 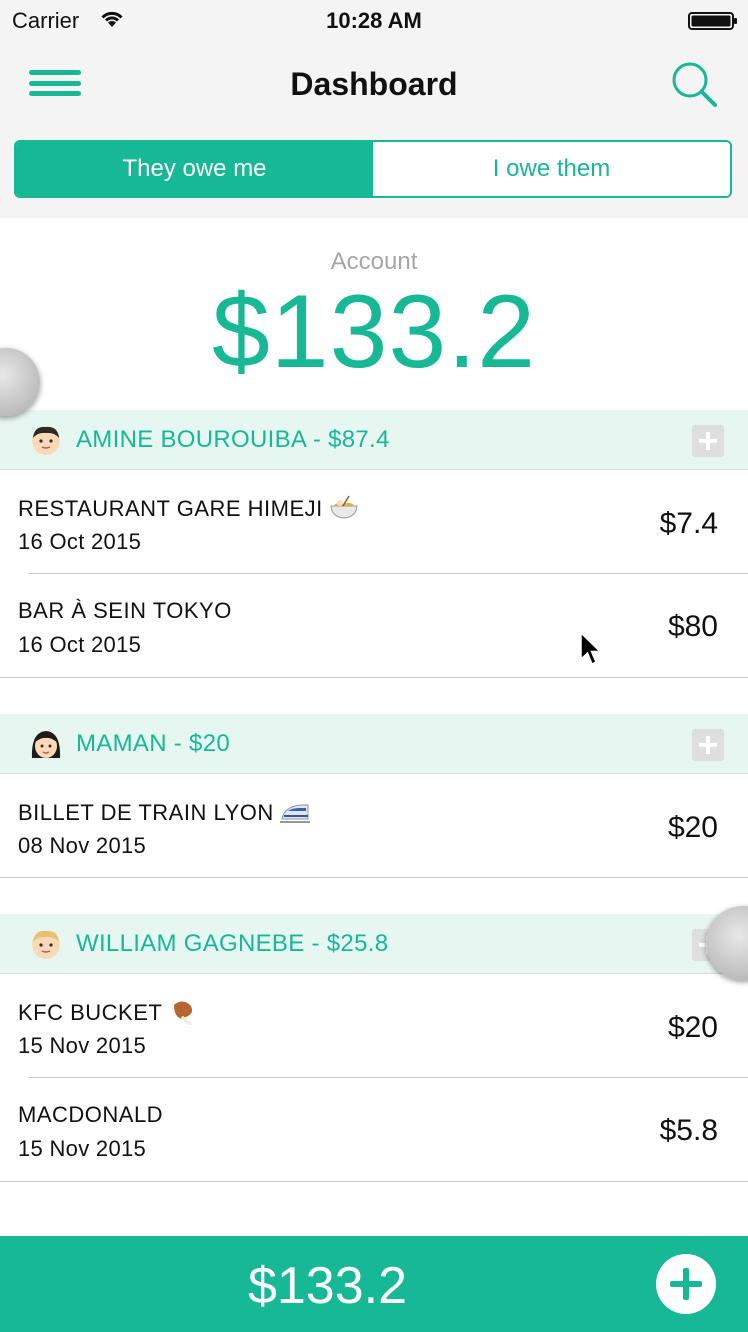 I want to click on expense-title: MACDONALD, so click(x=91, y=1114).